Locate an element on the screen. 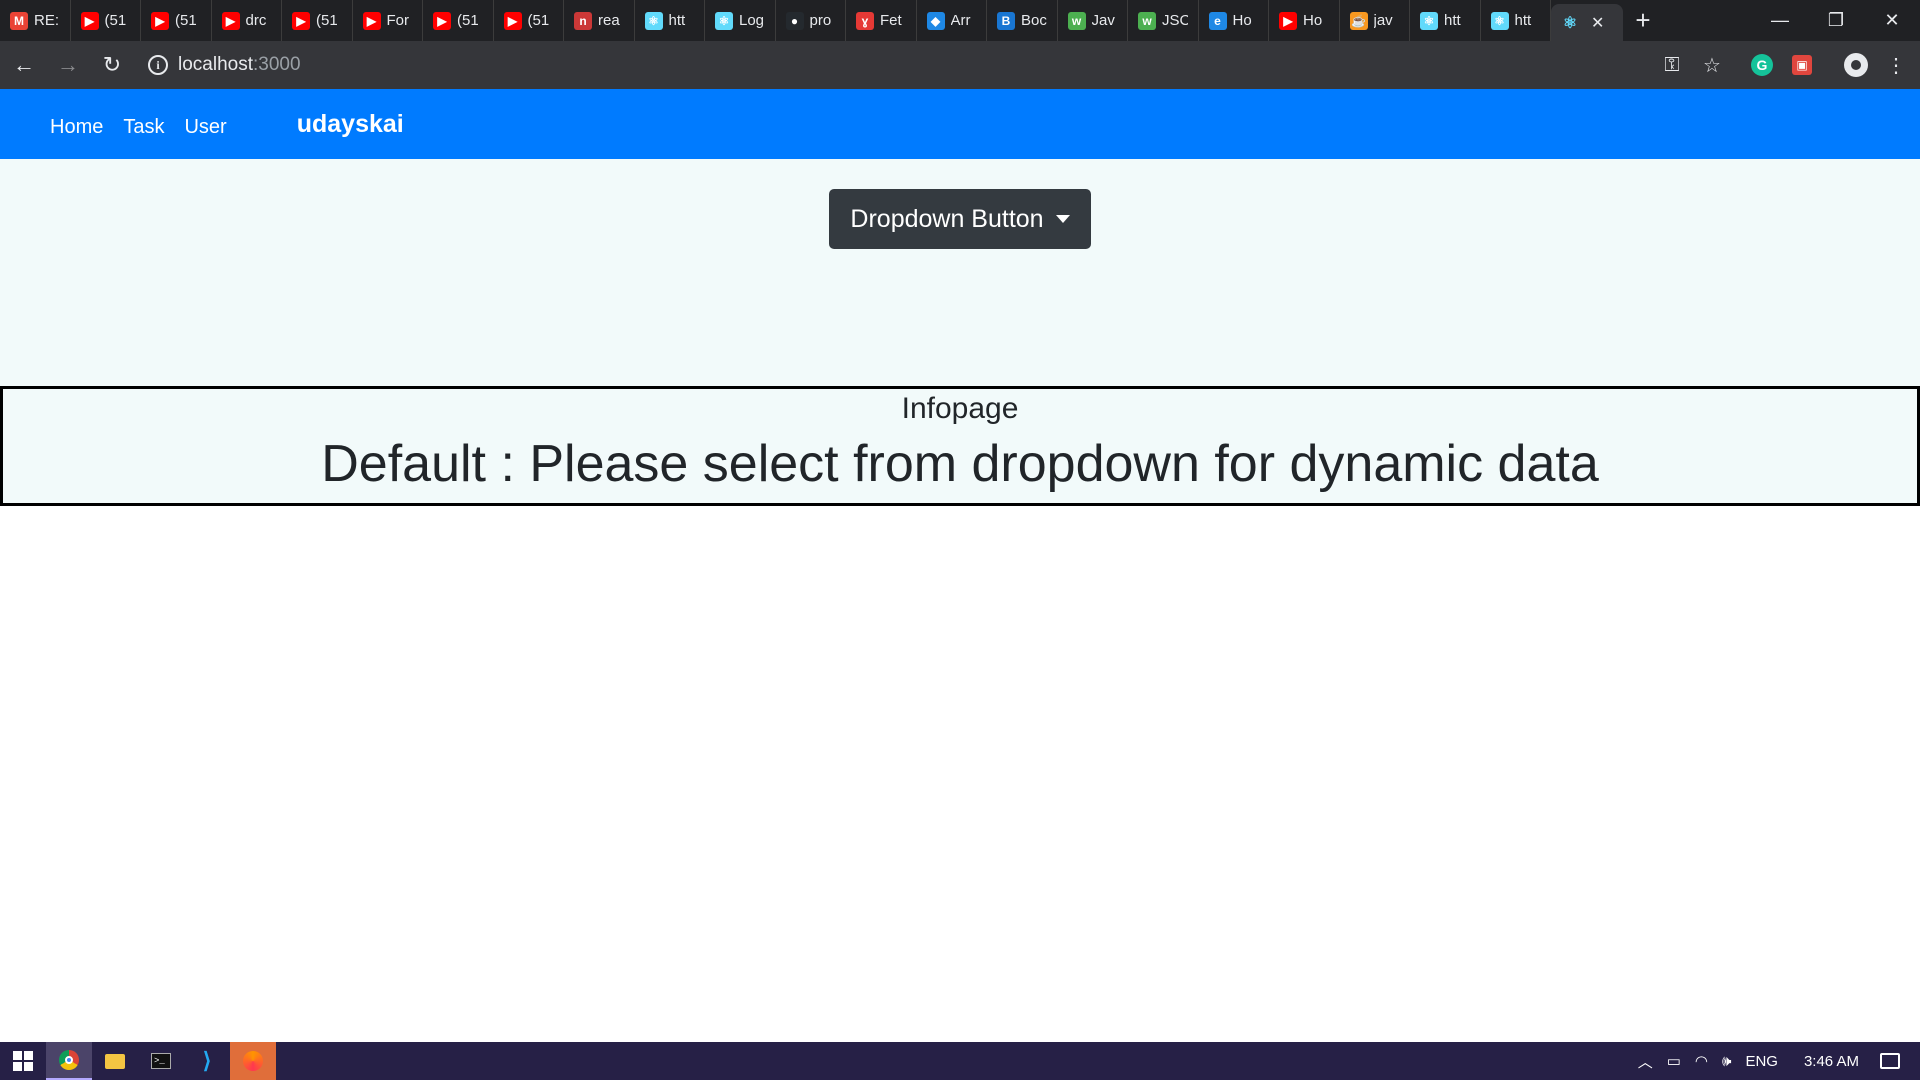  show-hidden-icons-icon: ︿ is located at coordinates (1645, 1061).